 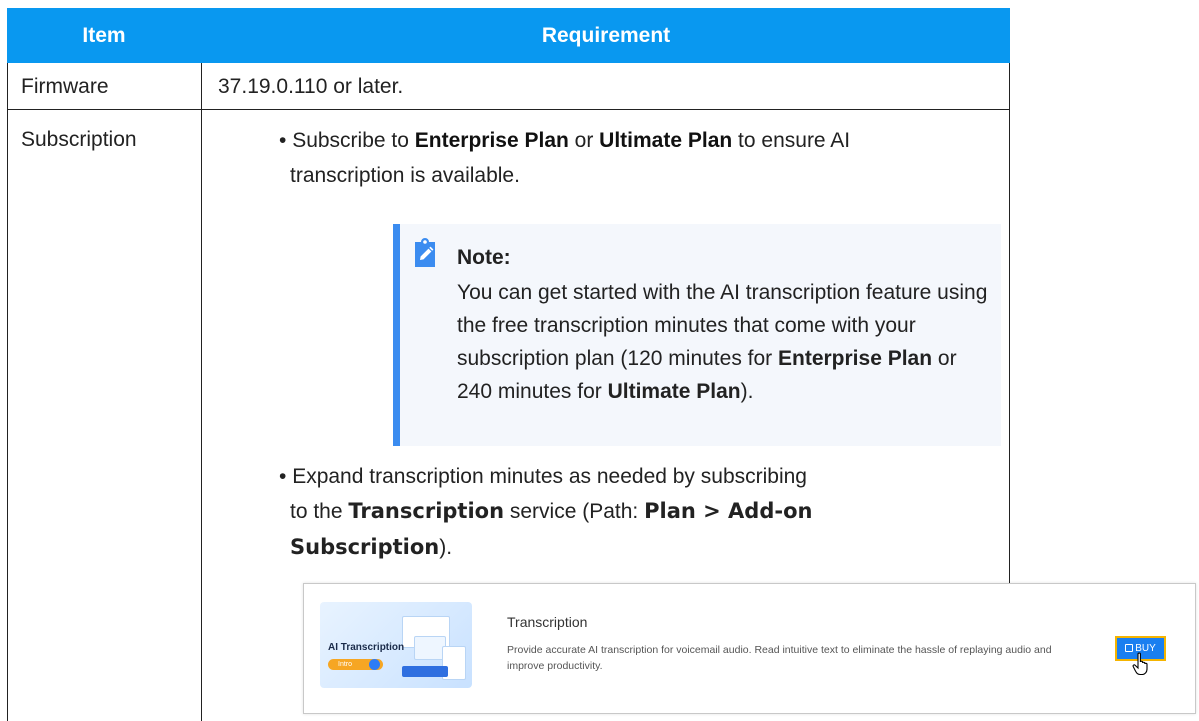 I want to click on table-border-right, so click(x=1009, y=324).